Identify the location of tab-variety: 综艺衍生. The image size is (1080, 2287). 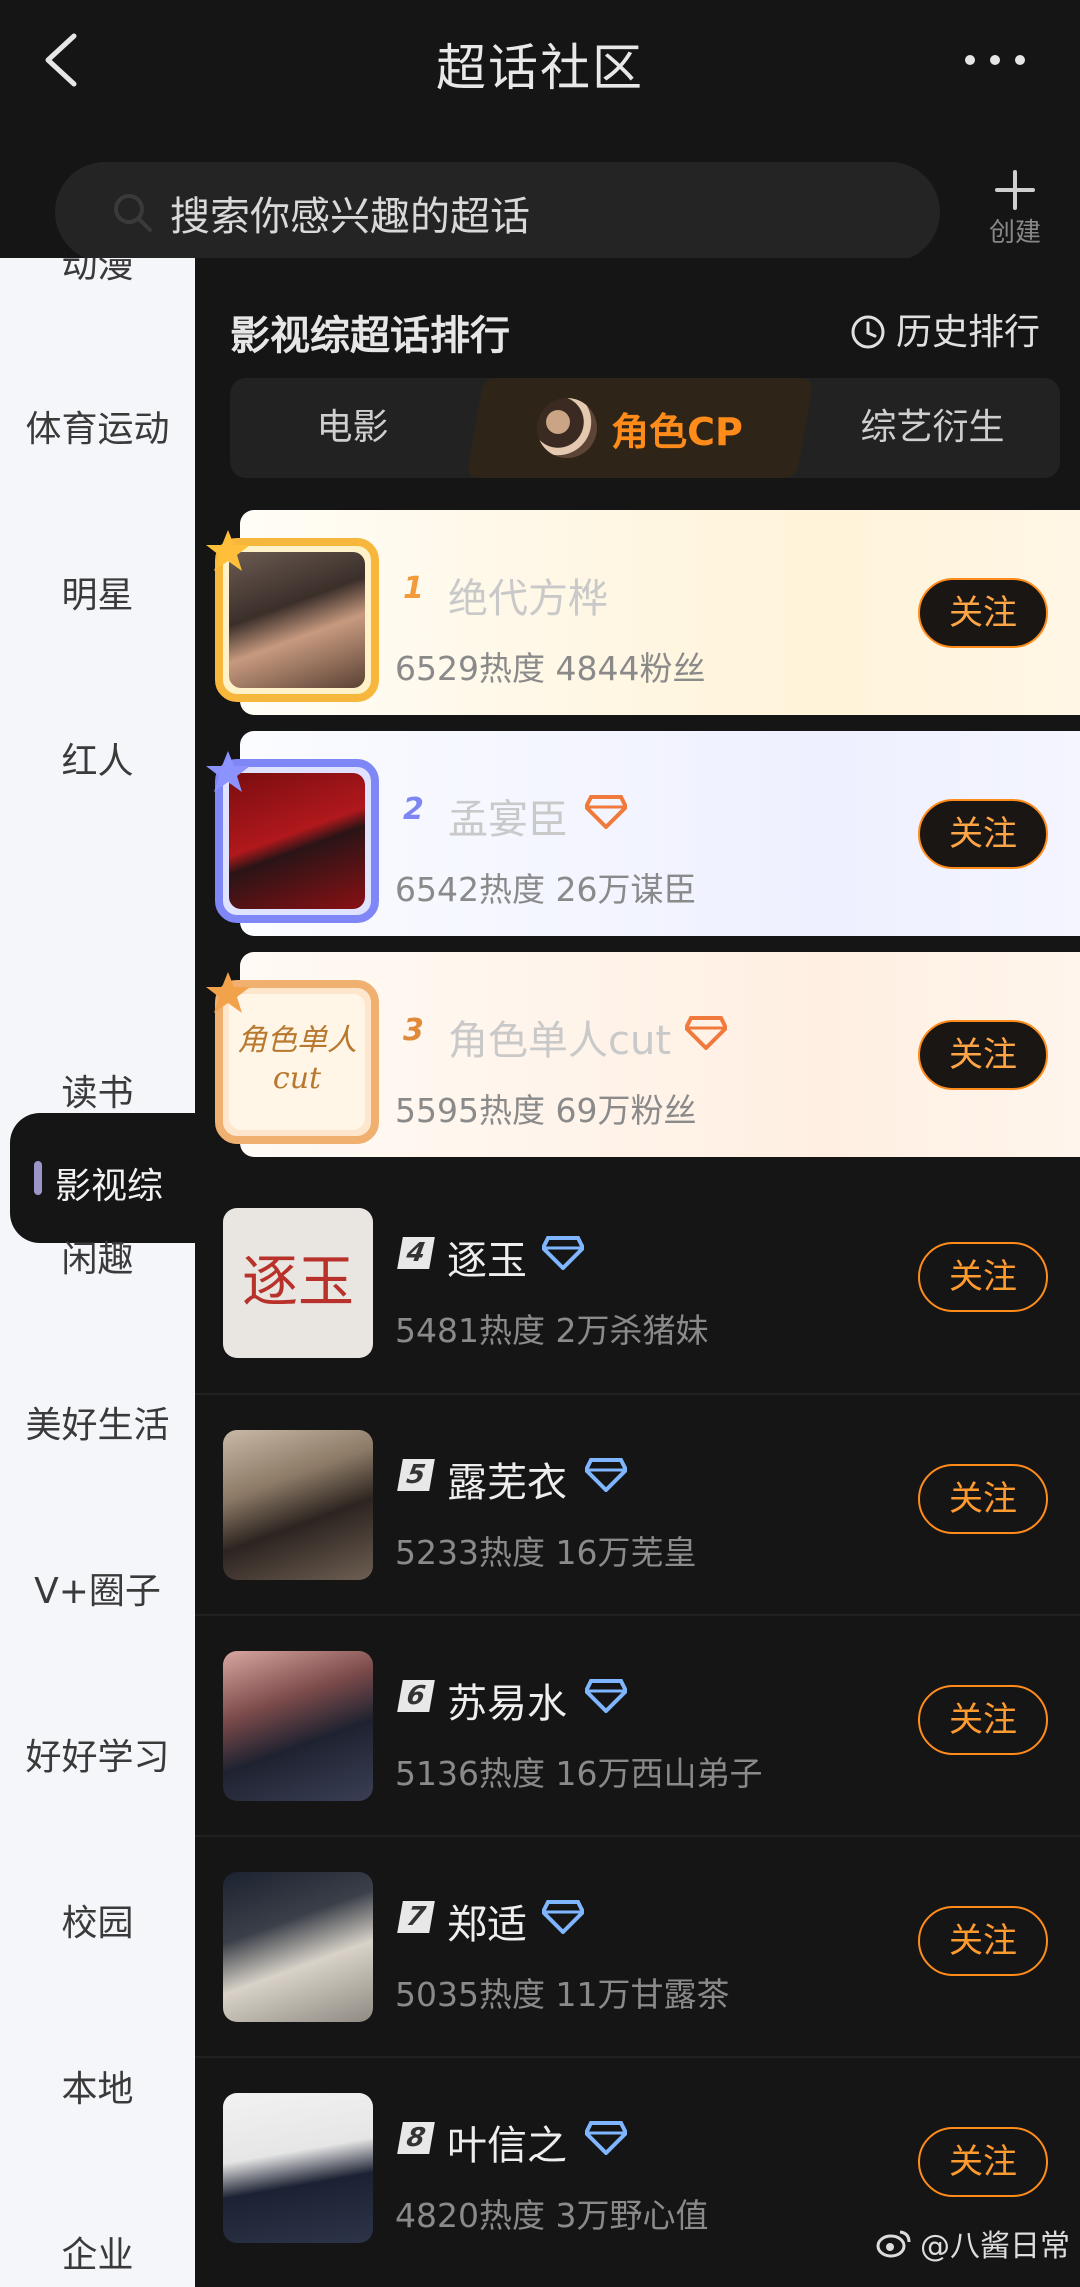
(932, 428).